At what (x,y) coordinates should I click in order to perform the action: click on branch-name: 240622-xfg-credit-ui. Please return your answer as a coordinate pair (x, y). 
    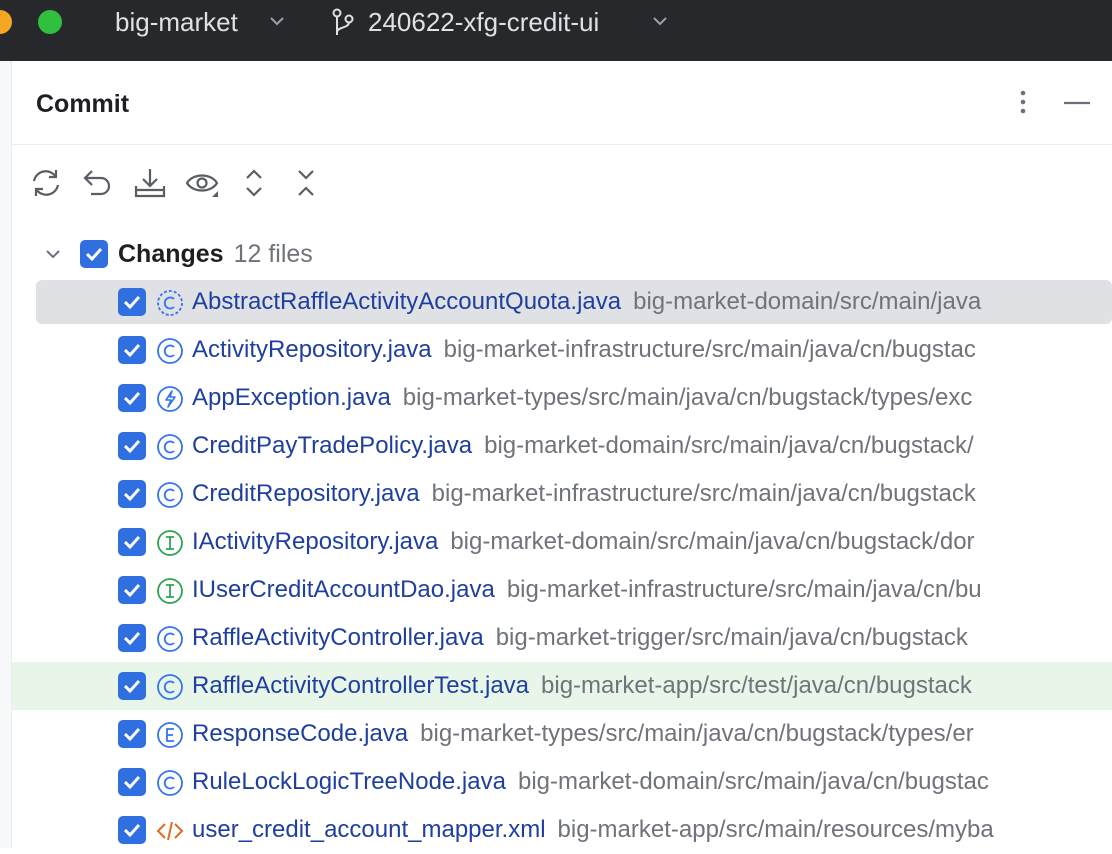
    Looking at the image, I should click on (484, 22).